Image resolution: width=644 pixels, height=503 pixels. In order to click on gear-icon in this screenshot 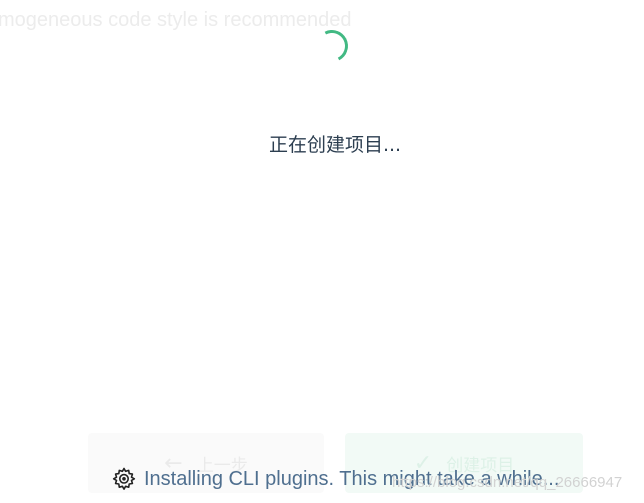, I will do `click(124, 478)`.